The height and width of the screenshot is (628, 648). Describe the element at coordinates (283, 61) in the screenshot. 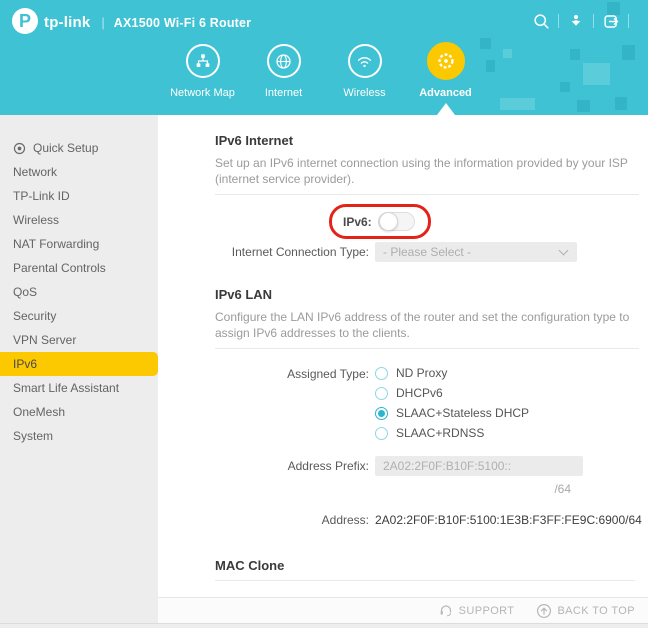

I see `internet-globe-icon` at that location.